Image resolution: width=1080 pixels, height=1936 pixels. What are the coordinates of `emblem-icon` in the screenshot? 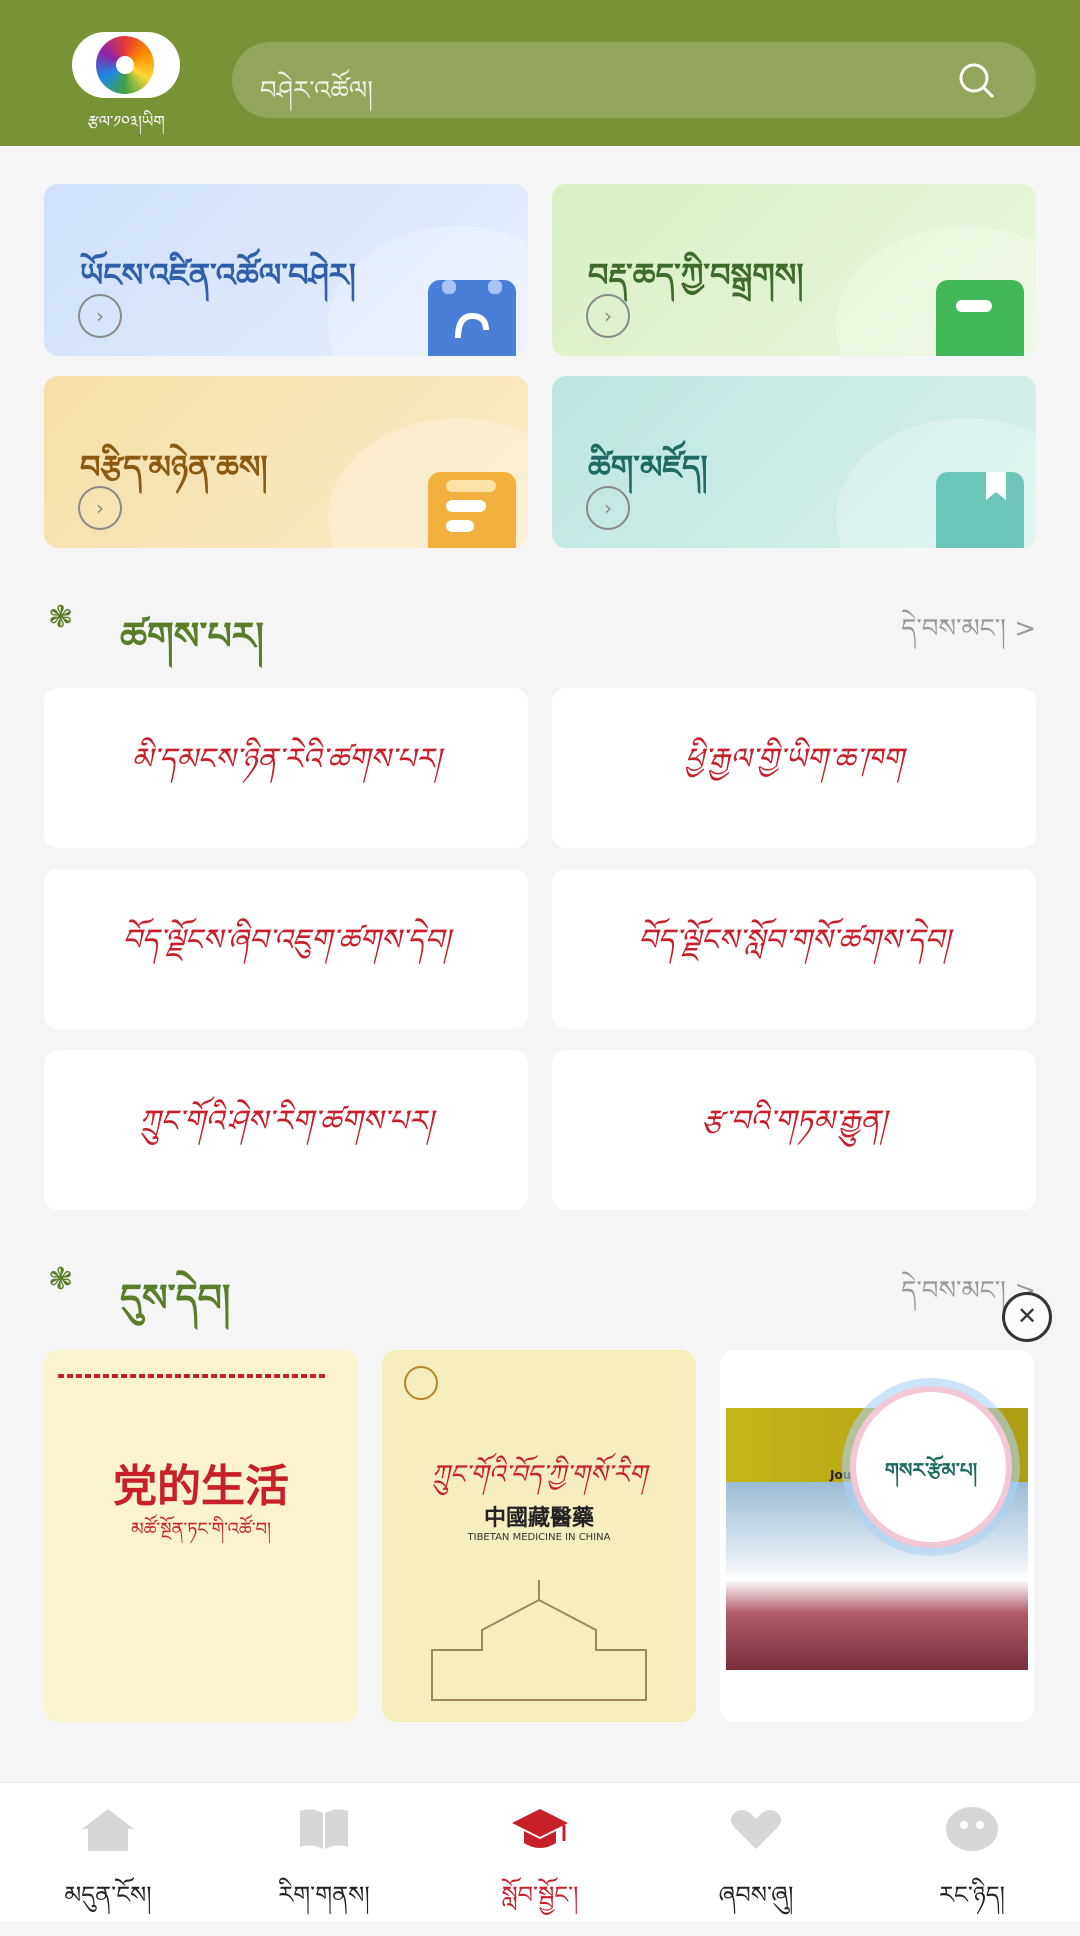 It's located at (421, 1383).